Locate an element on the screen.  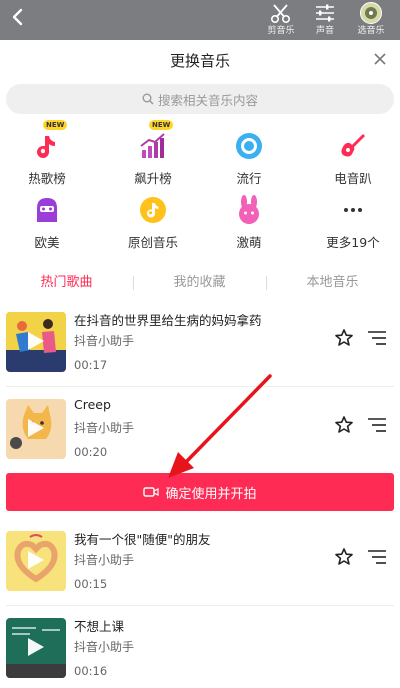
confirm-use-and-shoot-button: 确定使用并开拍 is located at coordinates (200, 492).